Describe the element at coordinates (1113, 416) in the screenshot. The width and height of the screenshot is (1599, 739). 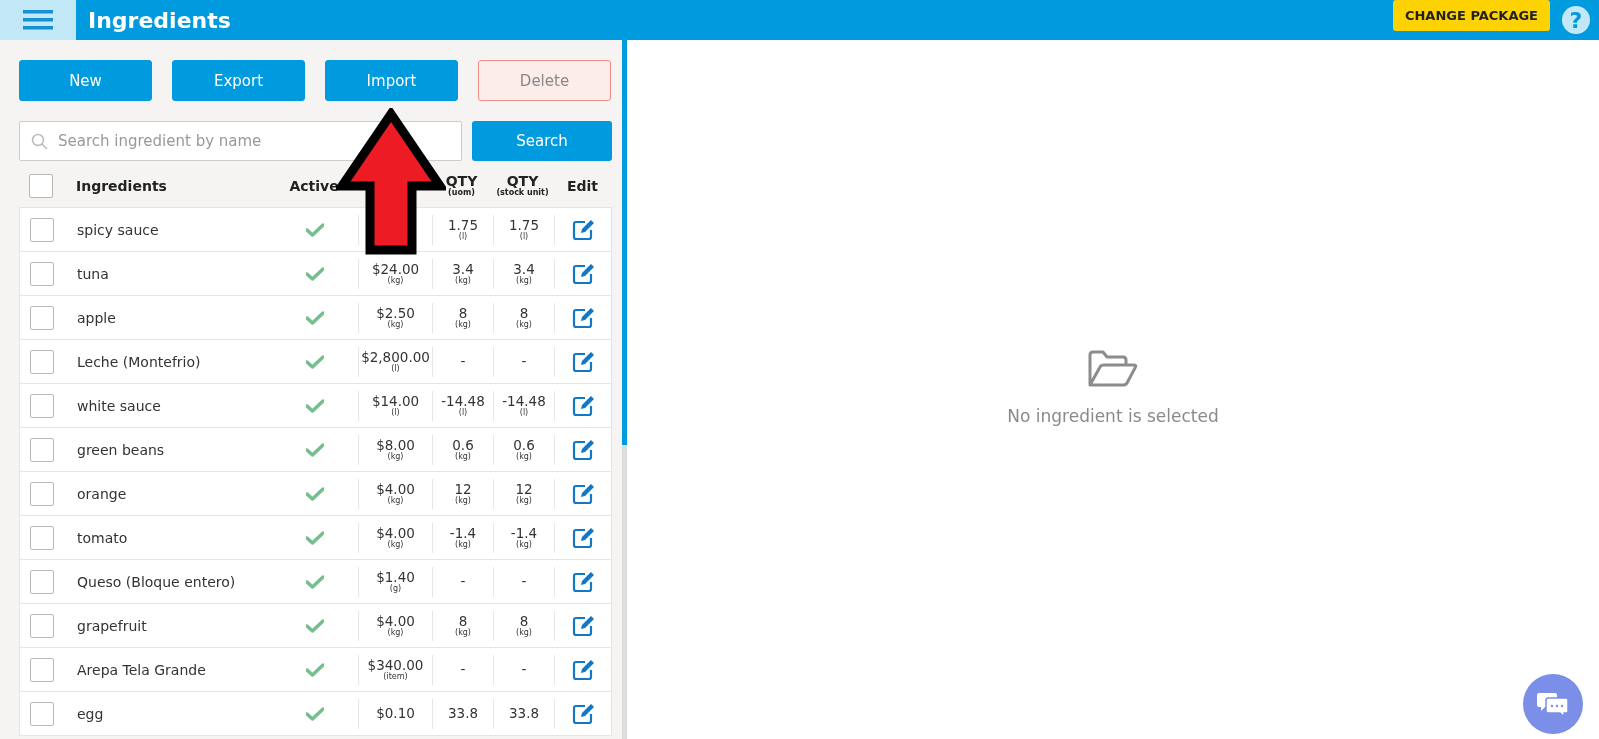
I see `empty-message: No ingredient is selected` at that location.